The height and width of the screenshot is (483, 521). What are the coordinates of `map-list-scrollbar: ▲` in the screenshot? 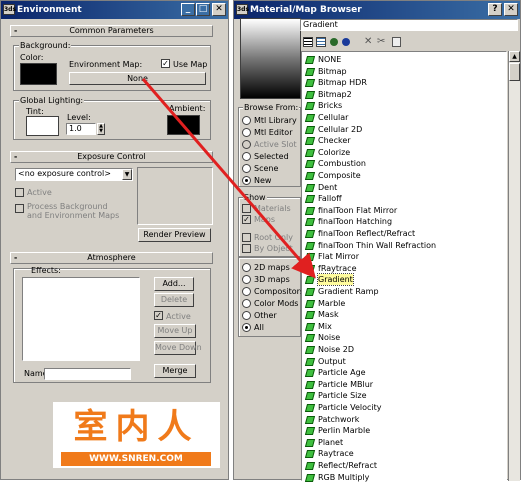 It's located at (514, 266).